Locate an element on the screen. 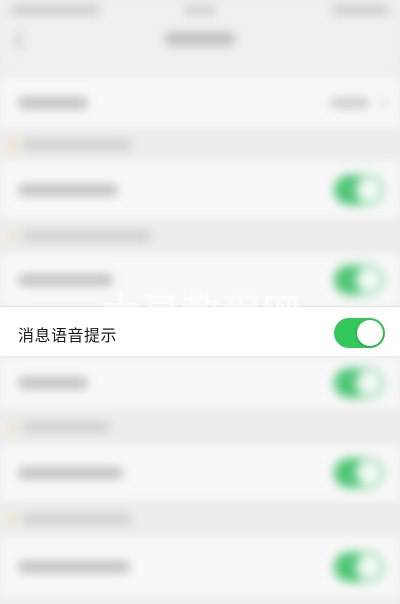 Image resolution: width=400 pixels, height=604 pixels. voice-alert-setting-row: 消息语音提示 is located at coordinates (200, 331).